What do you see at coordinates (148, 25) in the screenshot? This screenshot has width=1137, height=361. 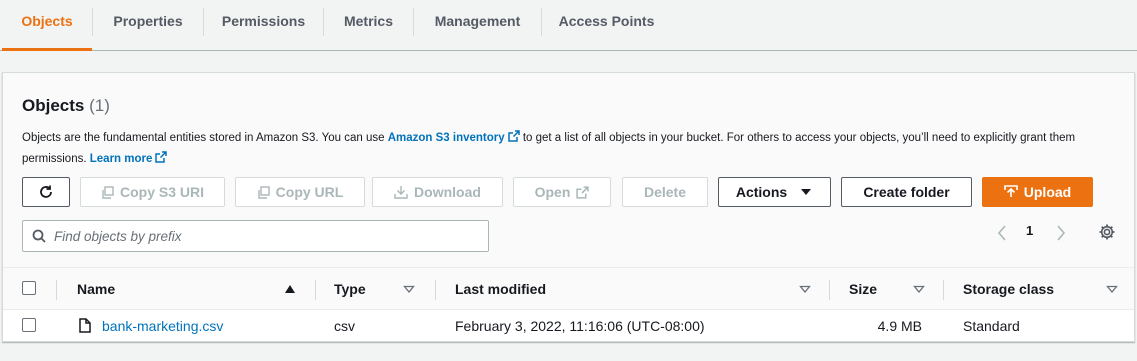 I see `tab-properties: Properties` at bounding box center [148, 25].